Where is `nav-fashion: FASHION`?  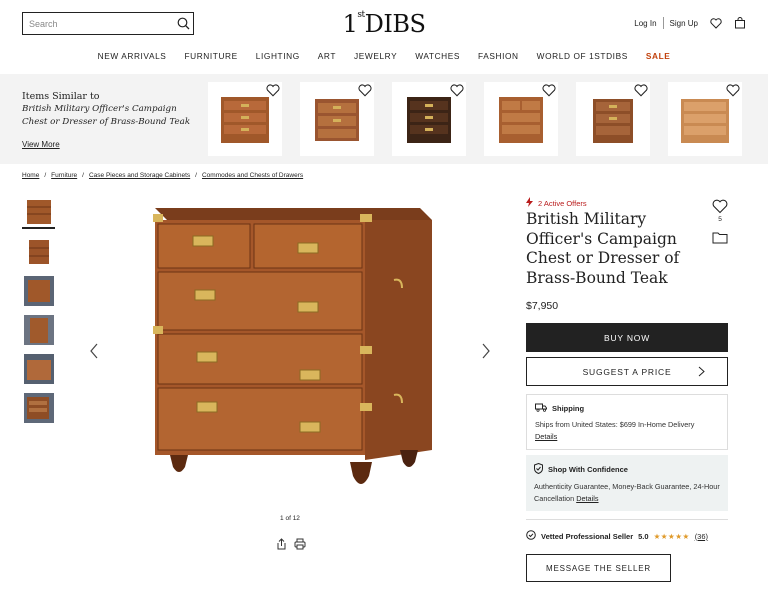 nav-fashion: FASHION is located at coordinates (498, 56).